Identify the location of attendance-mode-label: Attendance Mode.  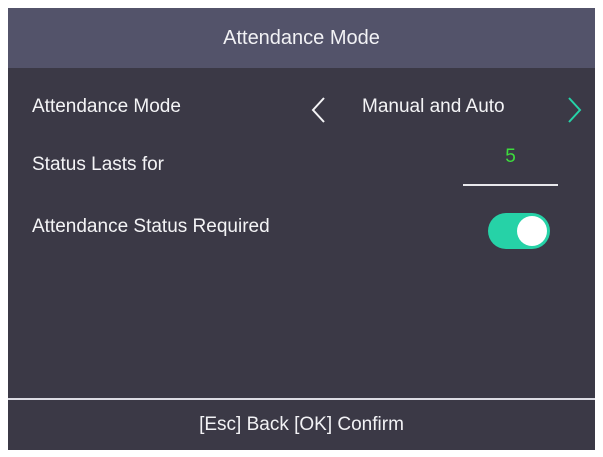
(106, 106).